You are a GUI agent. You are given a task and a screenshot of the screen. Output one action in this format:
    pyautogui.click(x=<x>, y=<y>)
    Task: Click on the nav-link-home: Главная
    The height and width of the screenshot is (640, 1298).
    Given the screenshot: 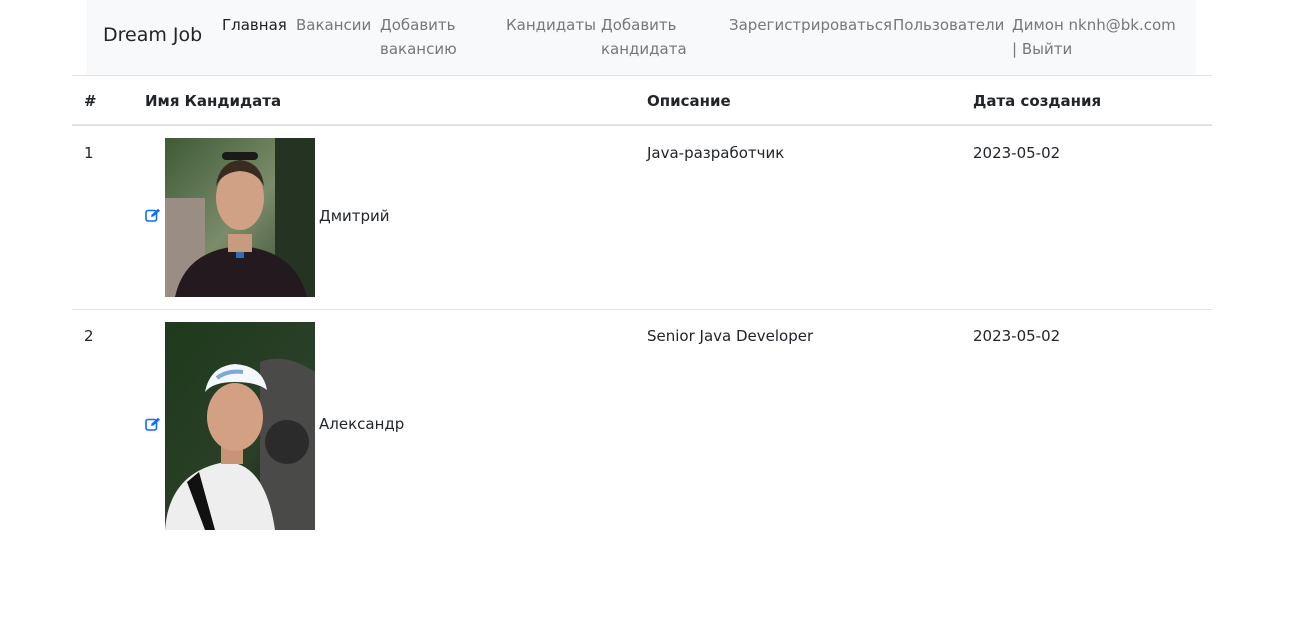 What is the action you would take?
    pyautogui.click(x=257, y=25)
    